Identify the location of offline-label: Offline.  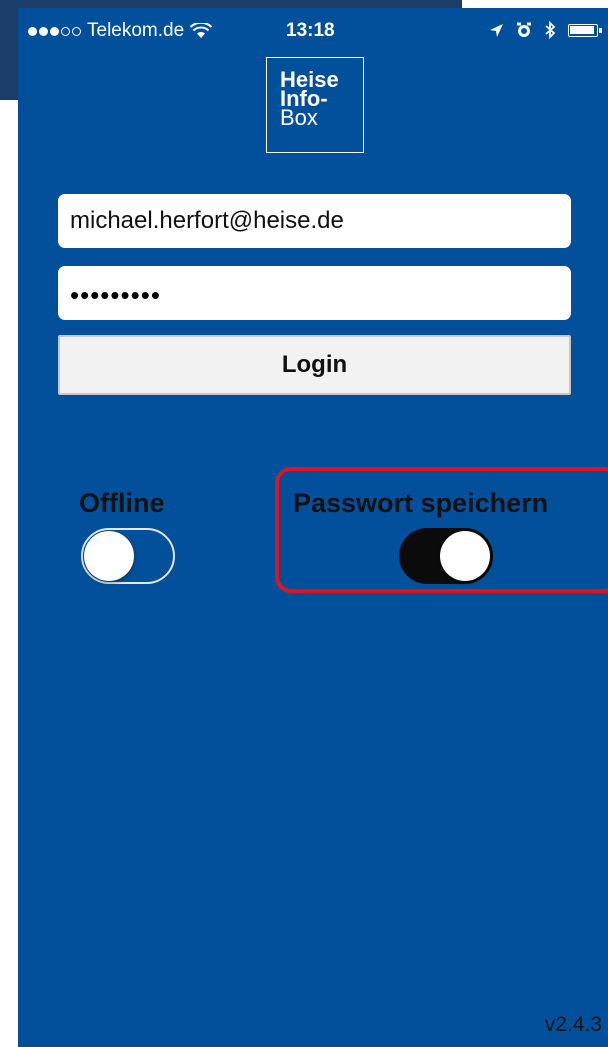
(122, 503).